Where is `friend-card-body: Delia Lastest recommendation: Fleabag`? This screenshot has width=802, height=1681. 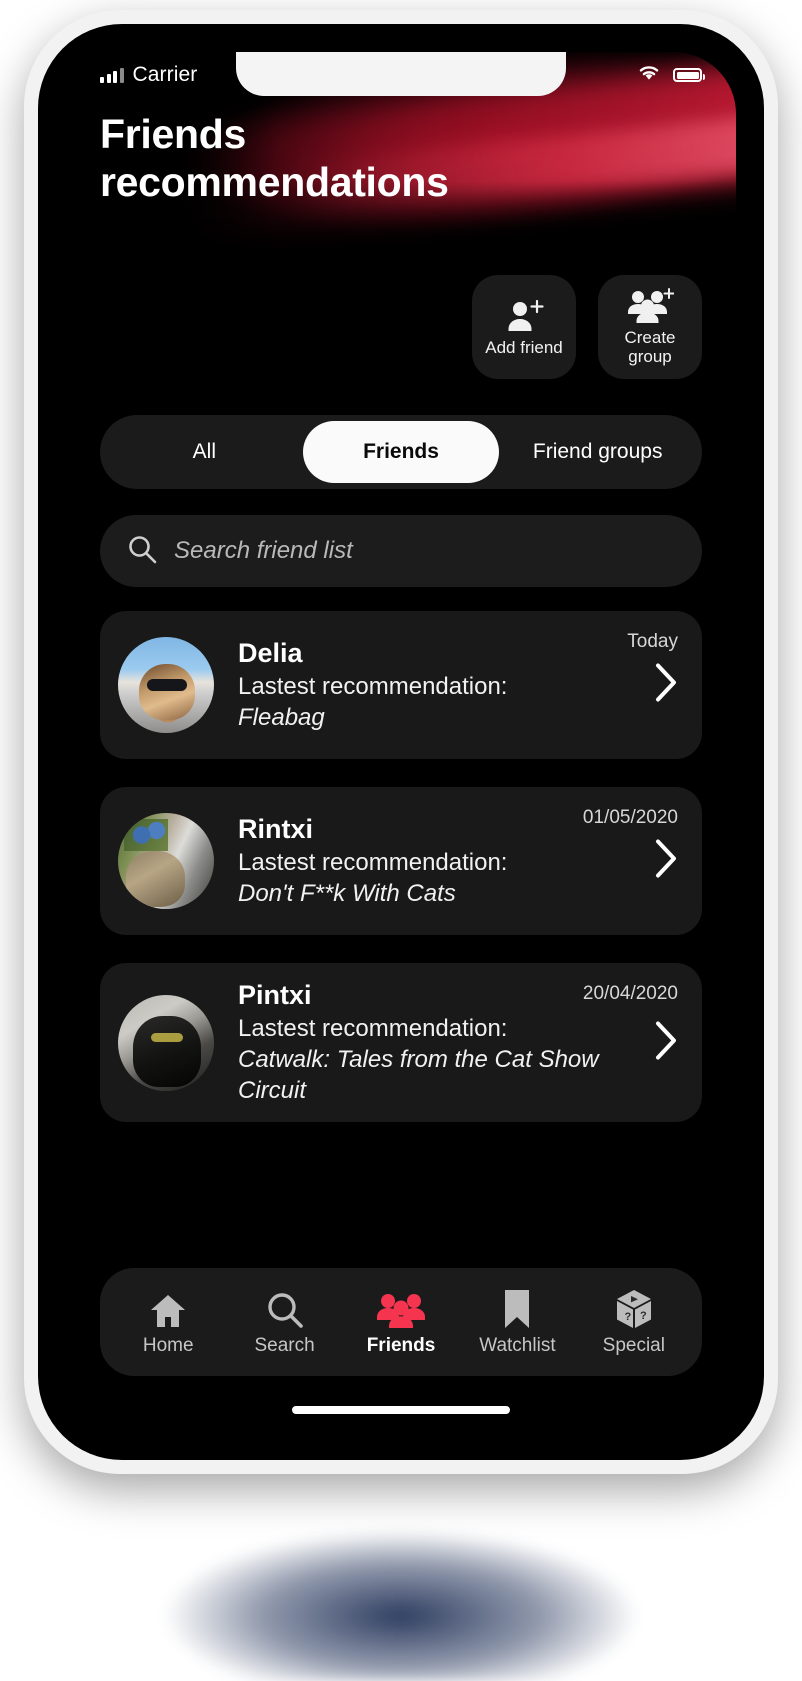
friend-card-body: Delia Lastest recommendation: Fleabag is located at coordinates (448, 685).